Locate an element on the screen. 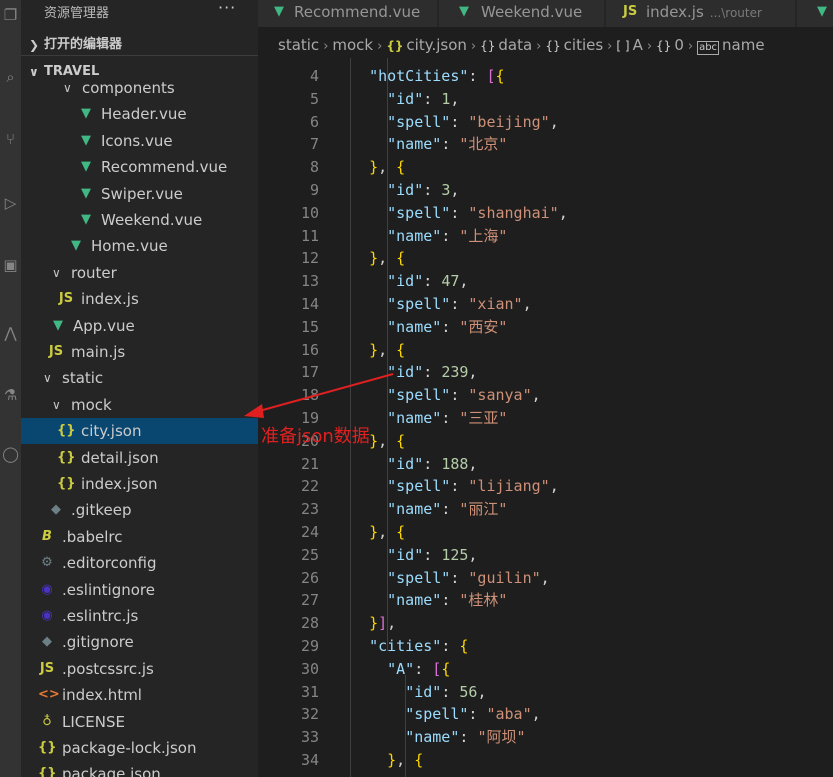  testing-icon: ⚗ is located at coordinates (10, 395).